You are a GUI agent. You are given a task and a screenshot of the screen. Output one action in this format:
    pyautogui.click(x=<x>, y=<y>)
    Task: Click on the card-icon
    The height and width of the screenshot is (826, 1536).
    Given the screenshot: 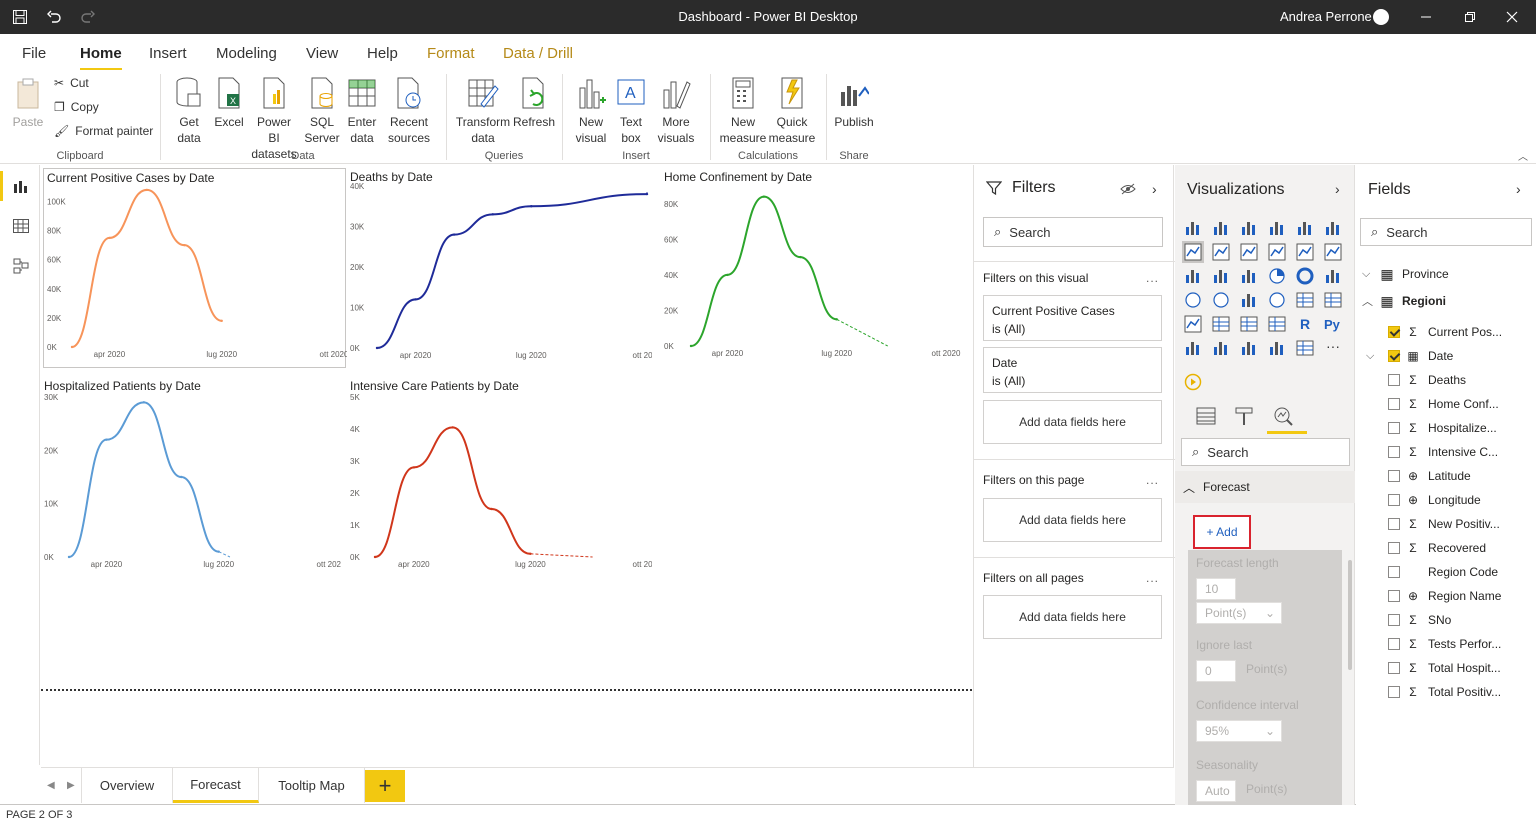 What is the action you would take?
    pyautogui.click(x=1305, y=300)
    